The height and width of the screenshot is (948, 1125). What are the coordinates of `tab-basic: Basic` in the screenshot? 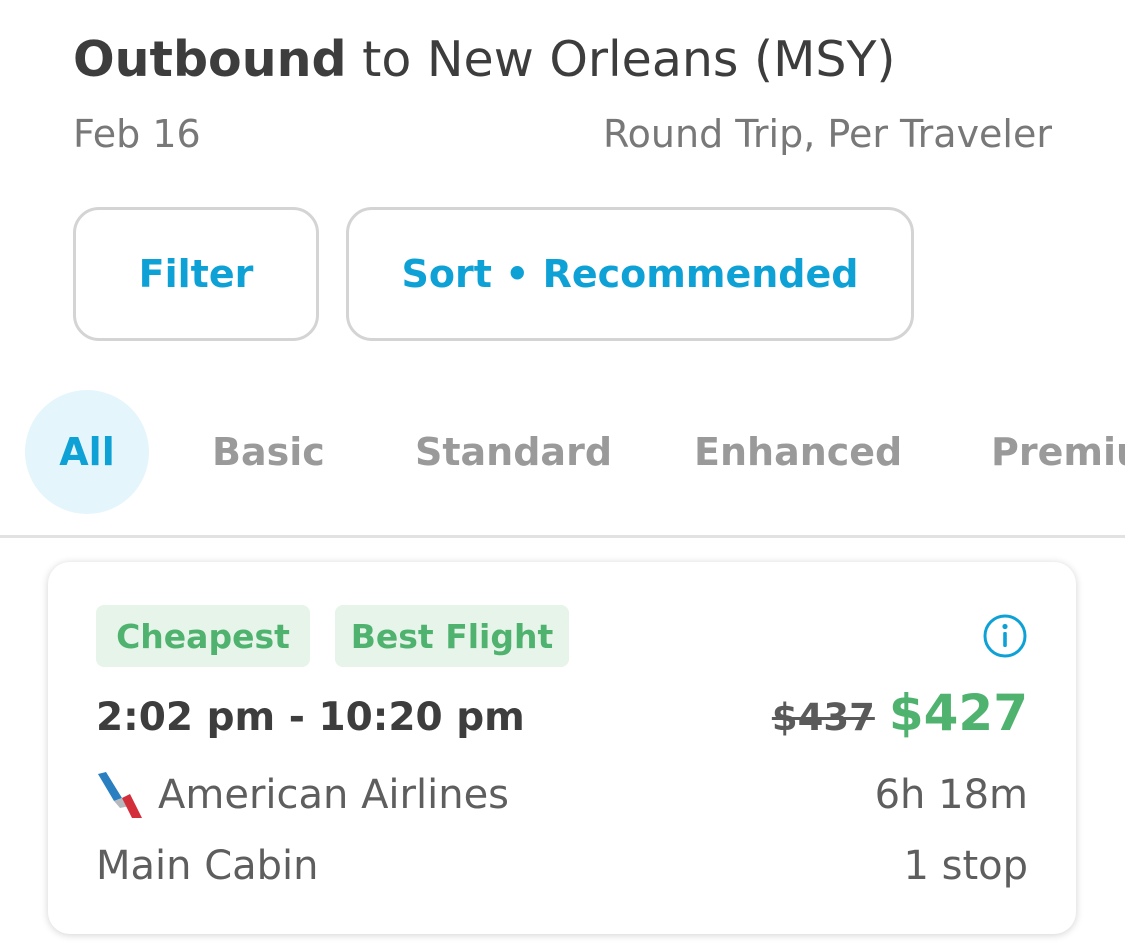 It's located at (268, 452).